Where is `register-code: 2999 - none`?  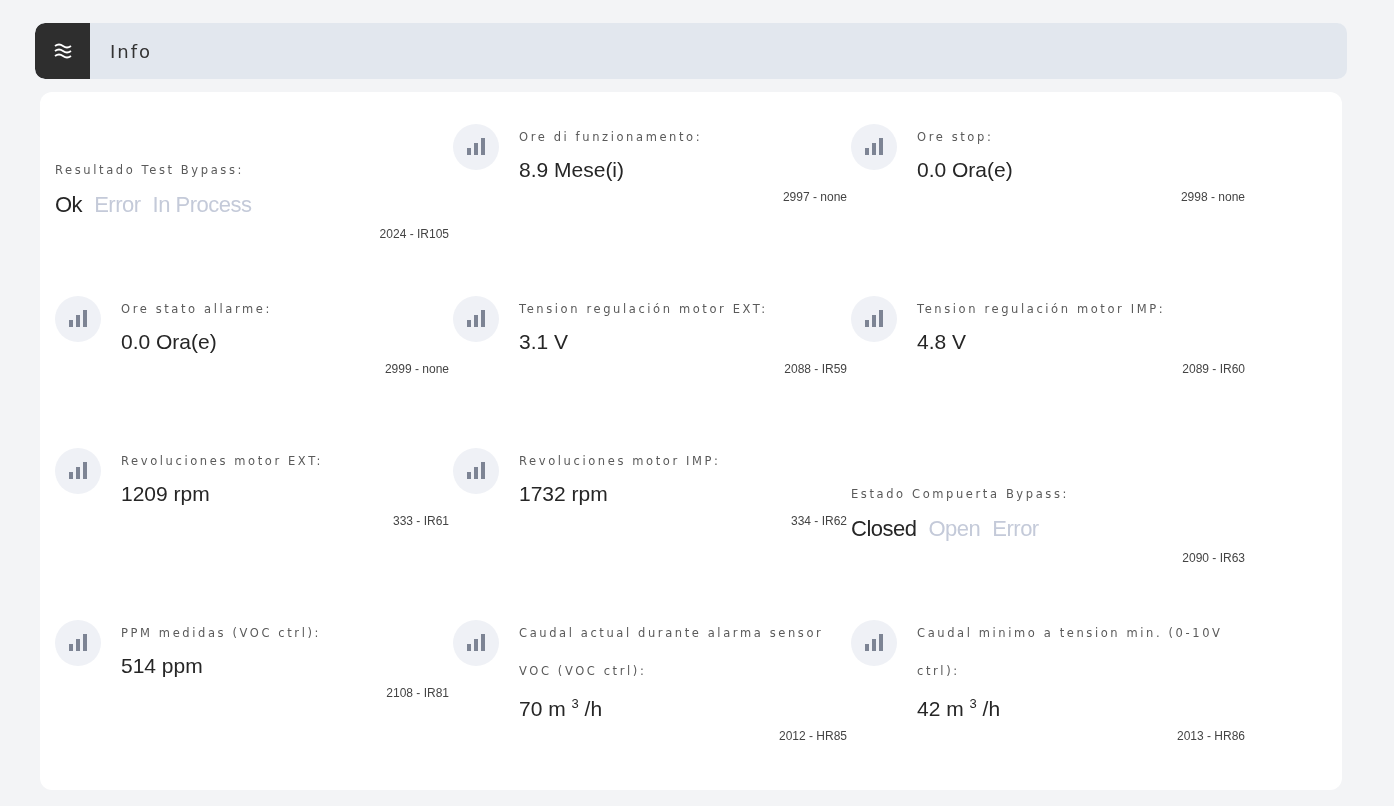
register-code: 2999 - none is located at coordinates (416, 369).